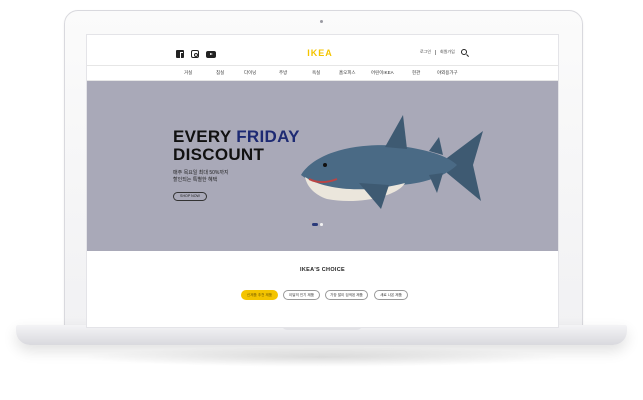  What do you see at coordinates (211, 54) in the screenshot?
I see `youtube-icon` at bounding box center [211, 54].